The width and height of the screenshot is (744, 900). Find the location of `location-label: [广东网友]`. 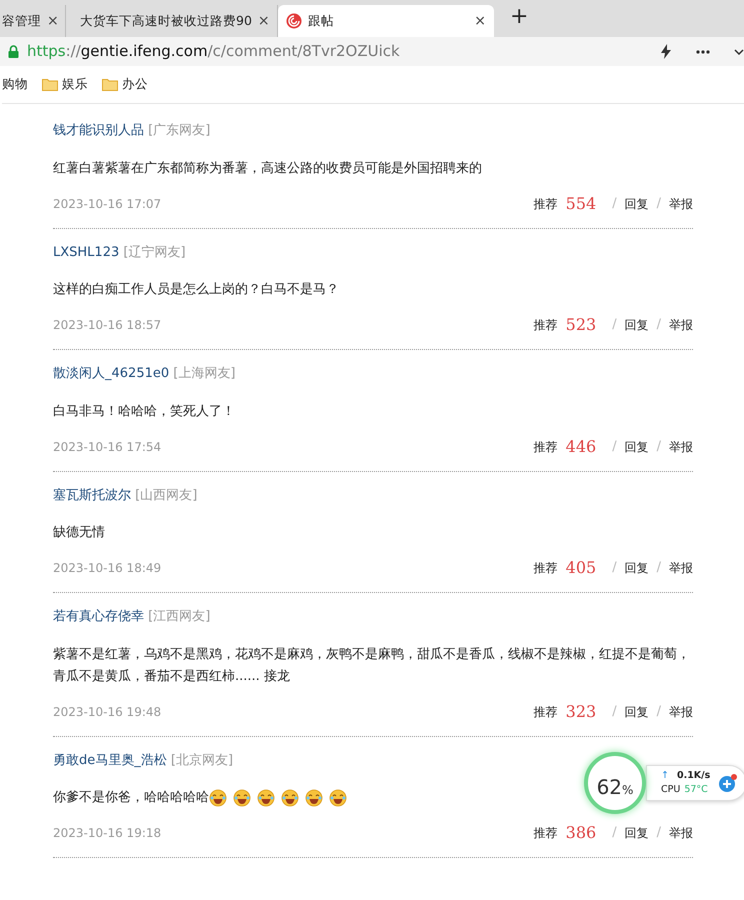

location-label: [广东网友] is located at coordinates (179, 130).